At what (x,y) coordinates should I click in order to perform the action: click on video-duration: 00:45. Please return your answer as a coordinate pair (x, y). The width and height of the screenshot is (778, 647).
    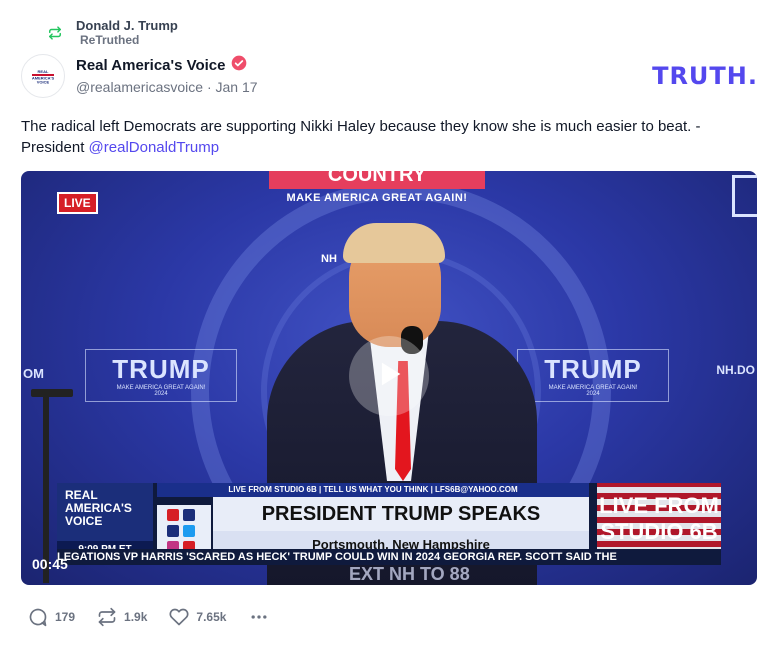
    Looking at the image, I should click on (50, 564).